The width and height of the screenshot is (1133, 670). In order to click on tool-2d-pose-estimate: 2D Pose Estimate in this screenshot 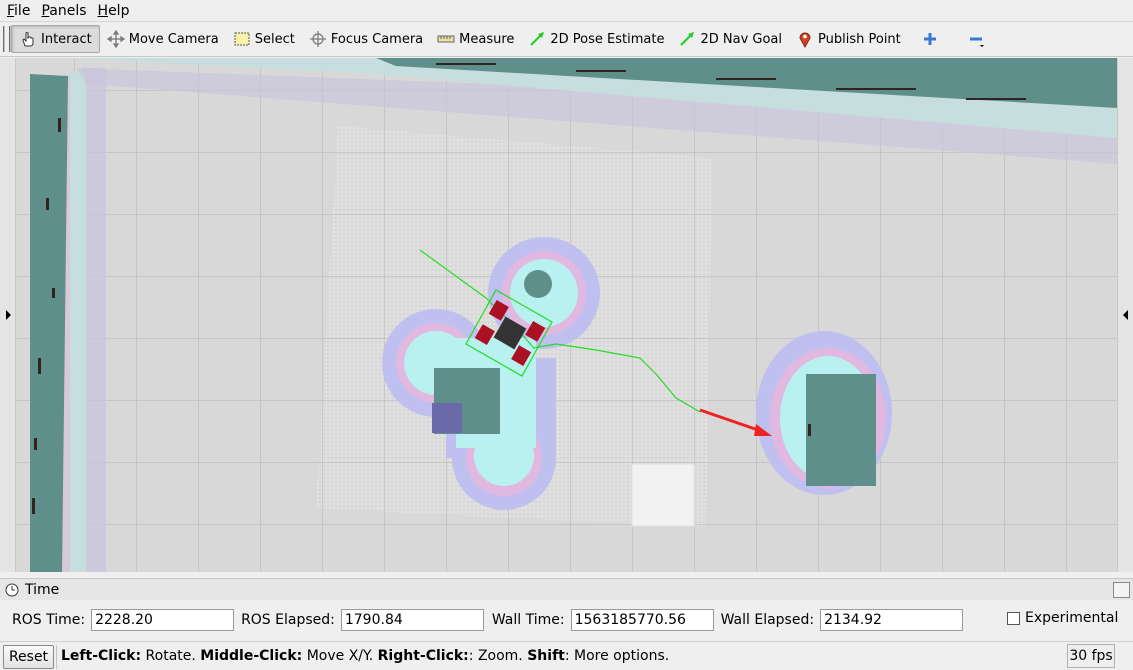, I will do `click(596, 39)`.